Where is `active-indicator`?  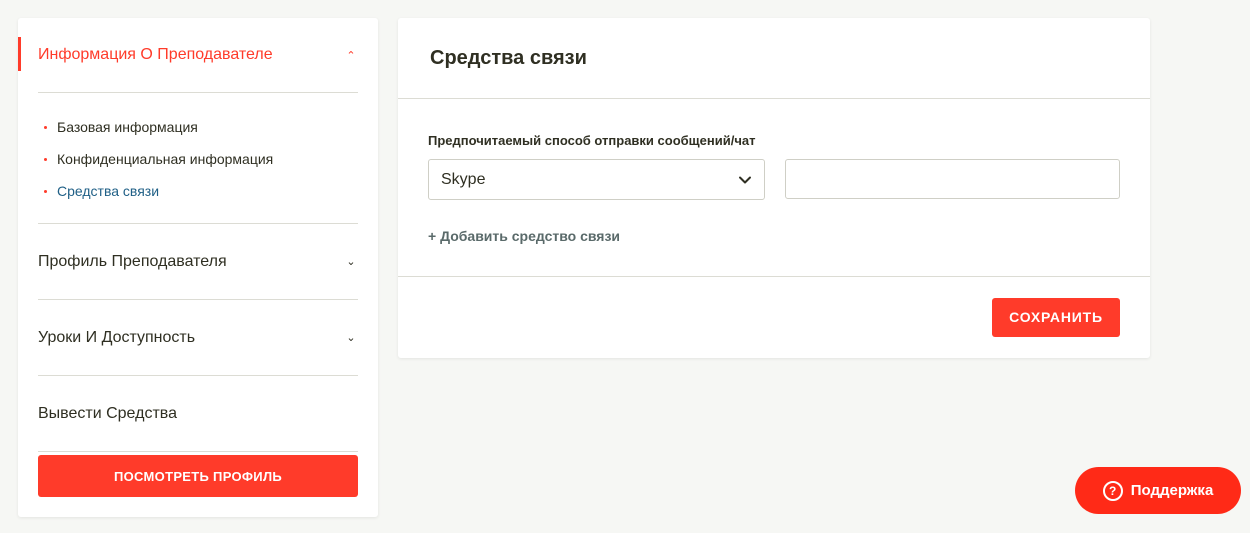 active-indicator is located at coordinates (19, 54).